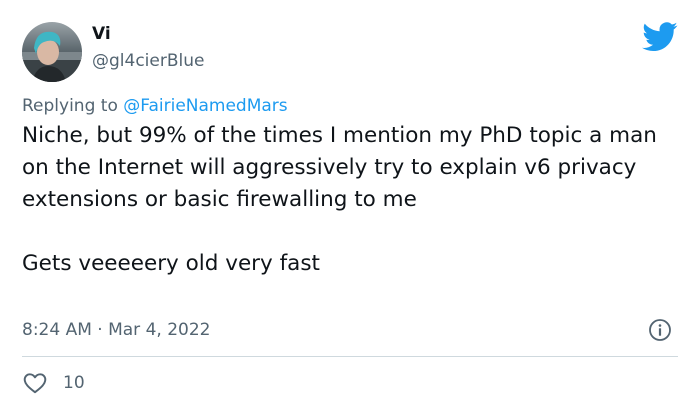  I want to click on replying-to-label: Replying to, so click(70, 106).